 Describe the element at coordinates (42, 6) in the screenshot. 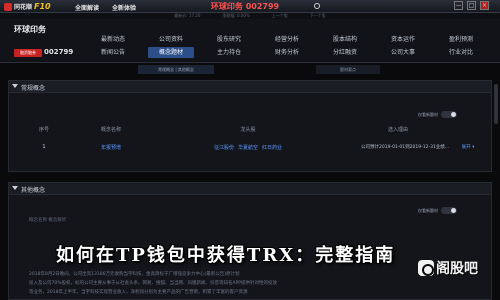

I see `app-f10-label: F10` at that location.